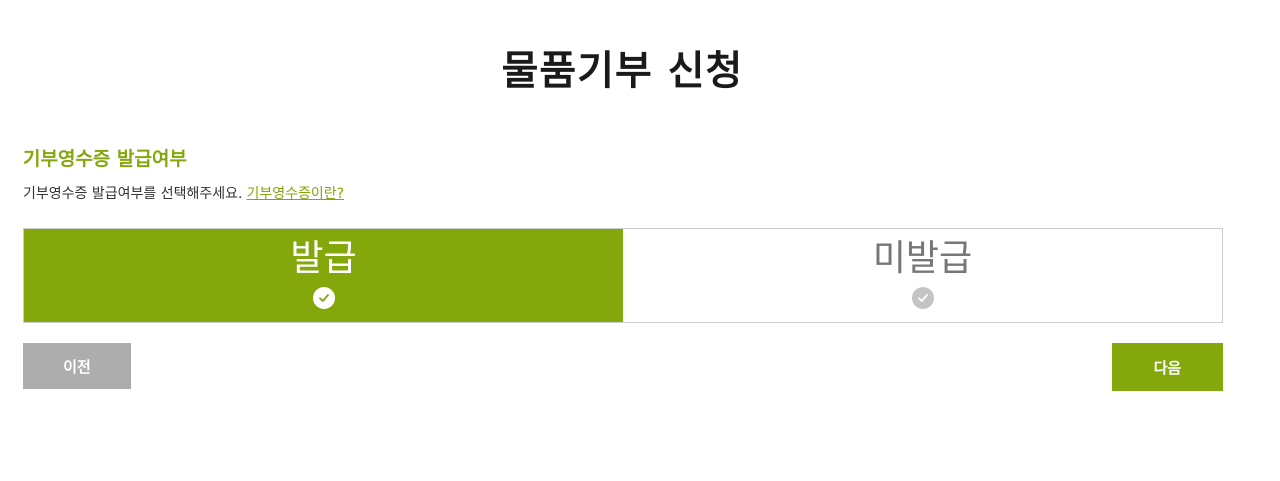 This screenshot has width=1280, height=481. I want to click on prev-button: 이전, so click(77, 366).